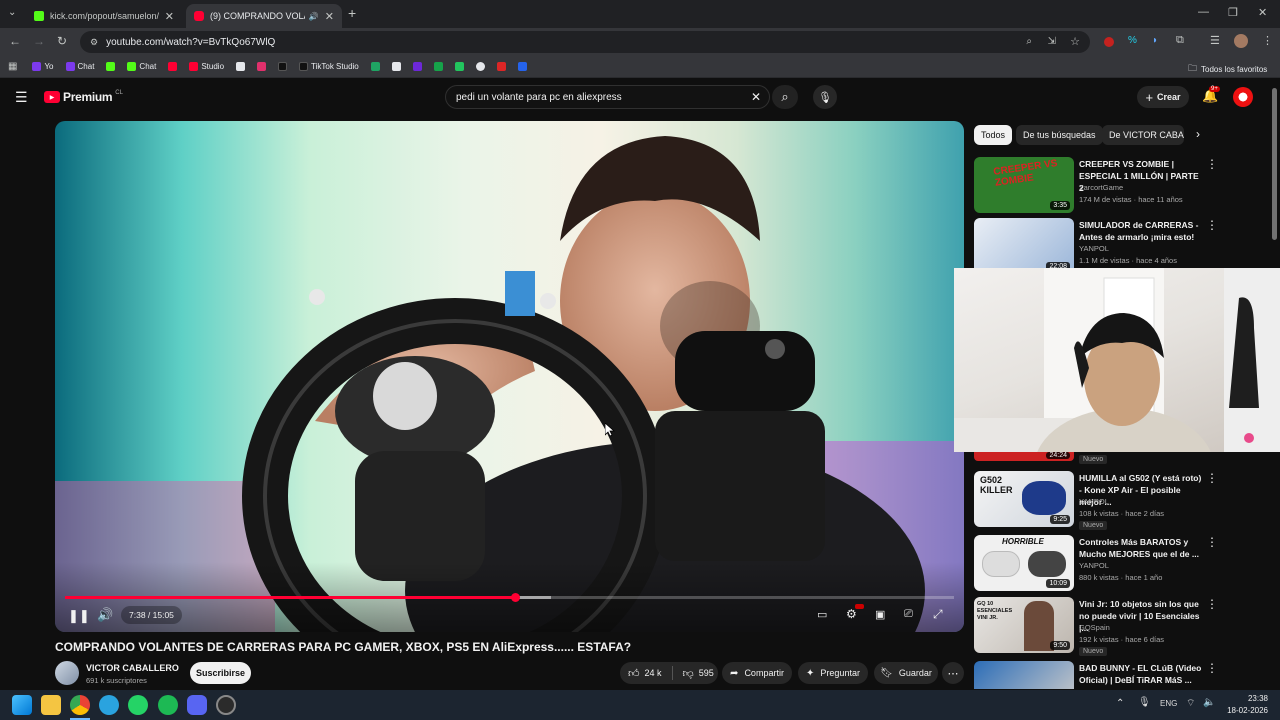 The width and height of the screenshot is (1280, 720). What do you see at coordinates (1262, 12) in the screenshot?
I see `close-window-icon: ✕` at bounding box center [1262, 12].